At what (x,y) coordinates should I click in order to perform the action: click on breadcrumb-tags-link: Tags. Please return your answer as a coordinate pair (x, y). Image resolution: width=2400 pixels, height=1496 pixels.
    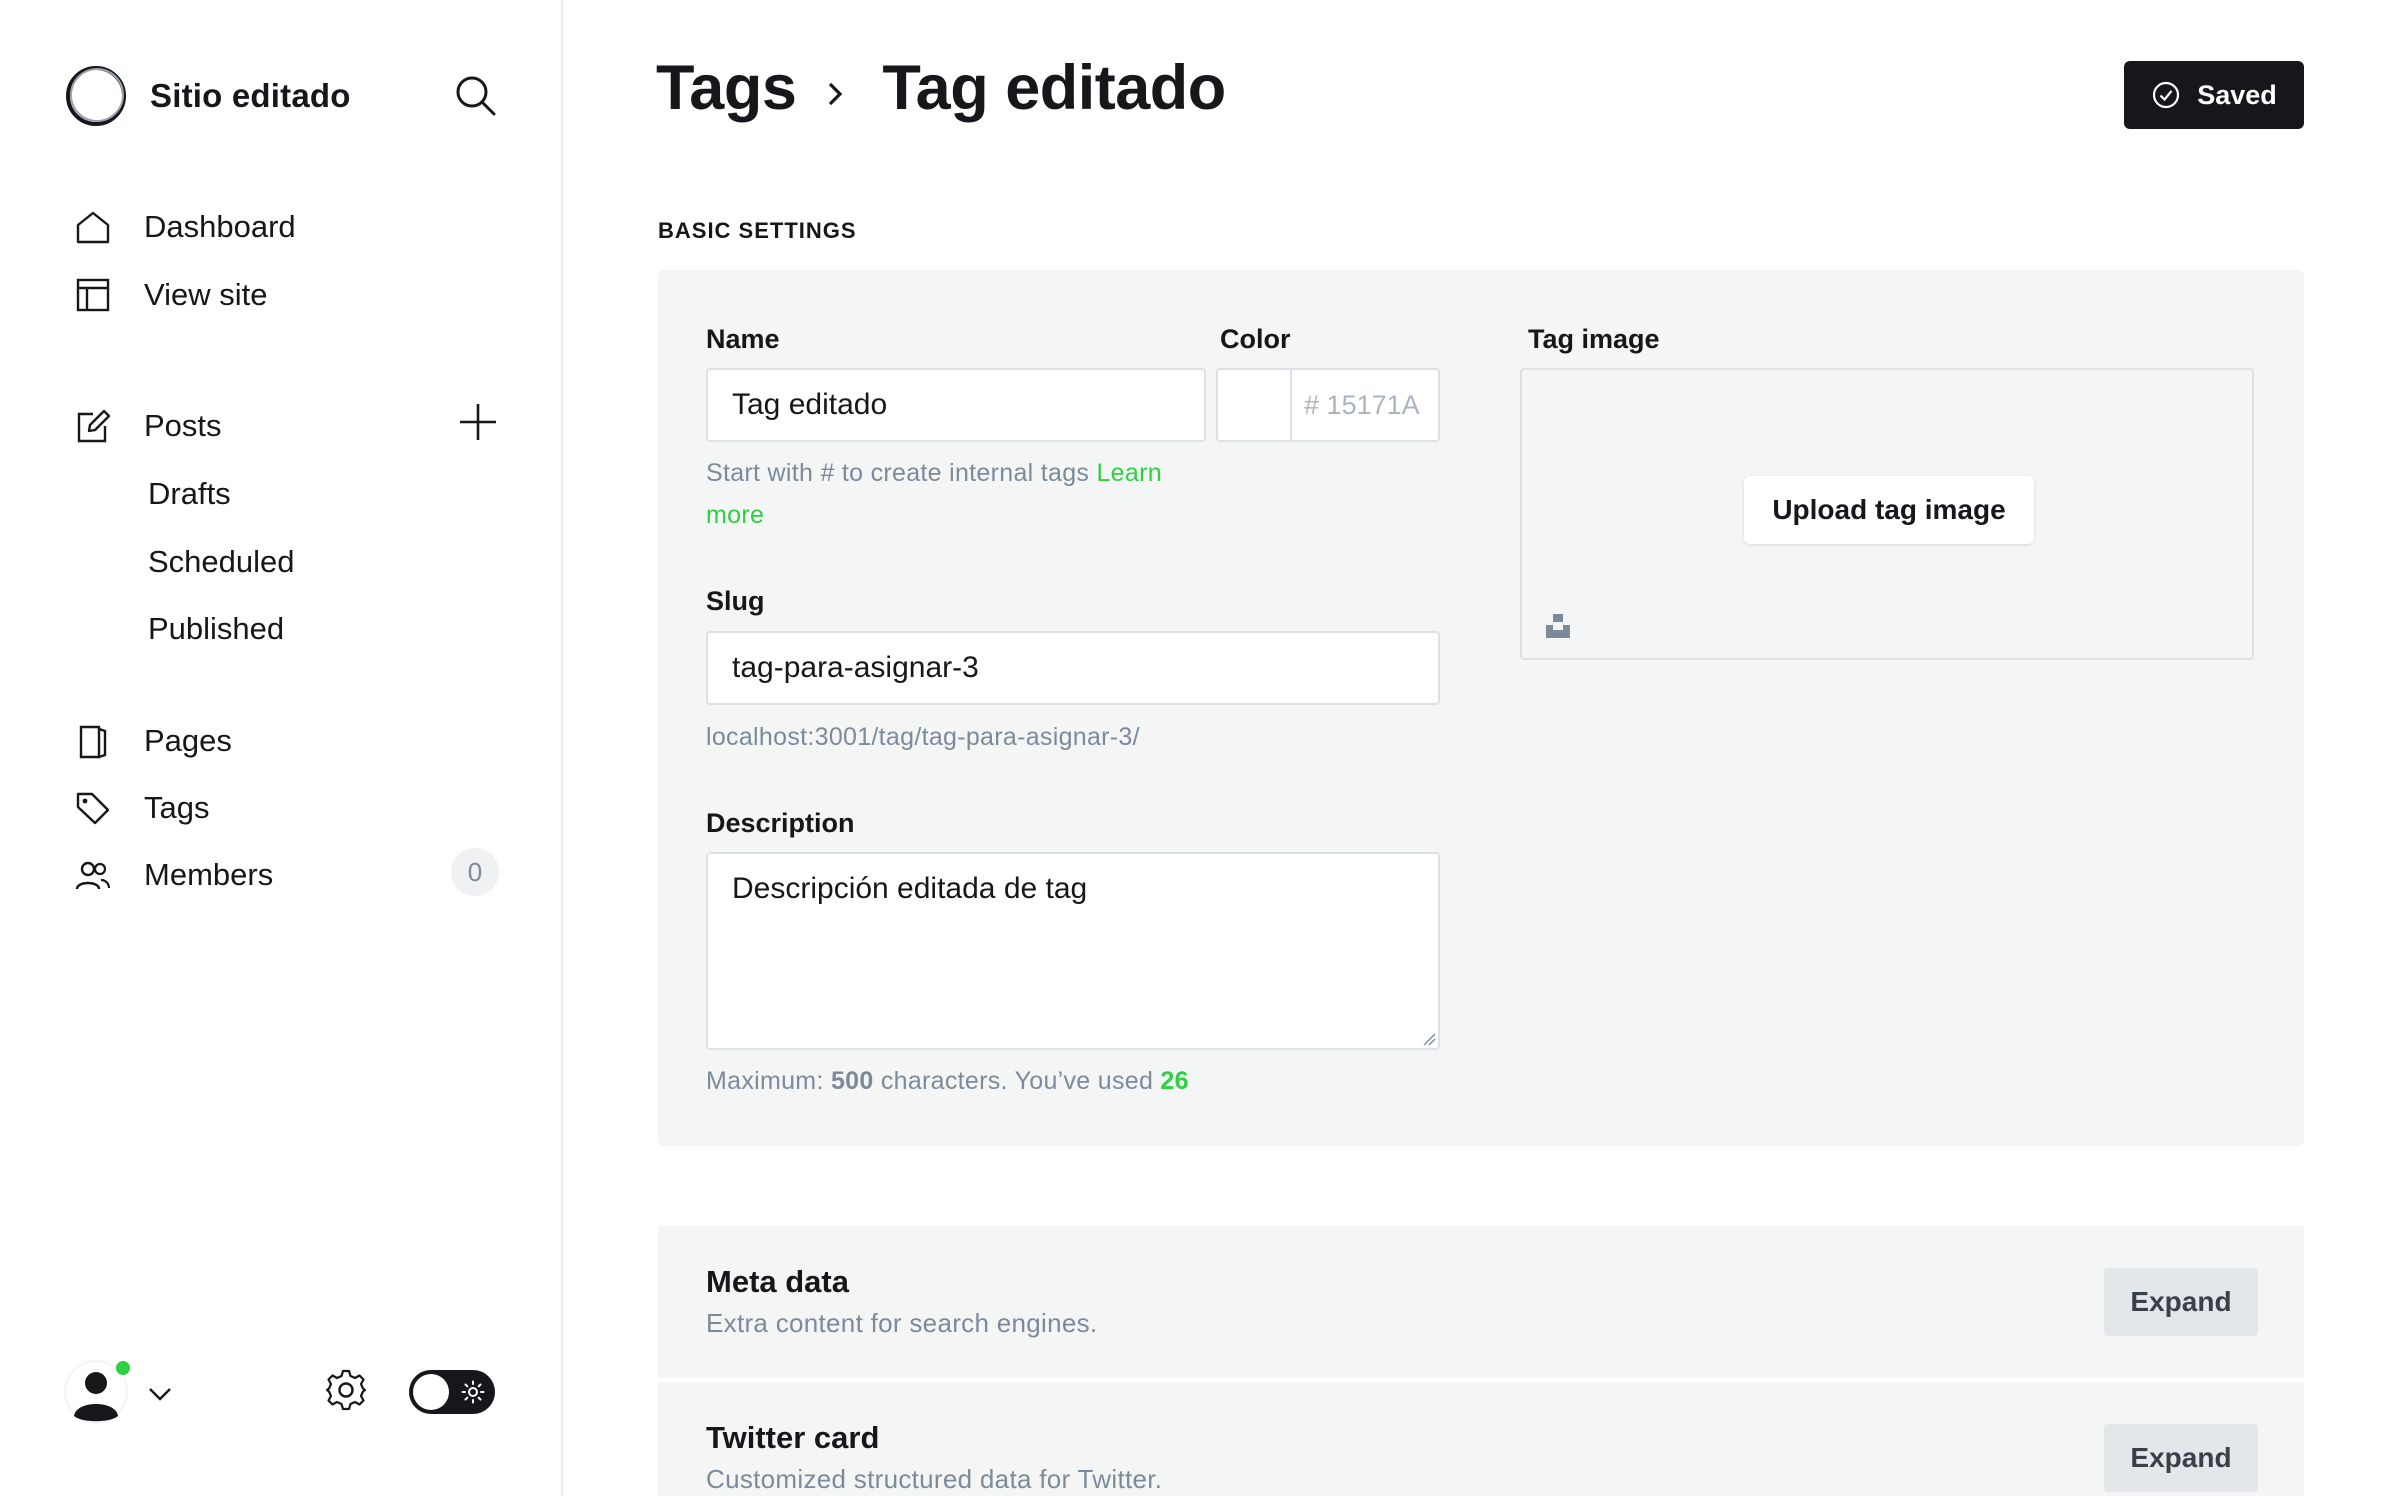
    Looking at the image, I should click on (726, 88).